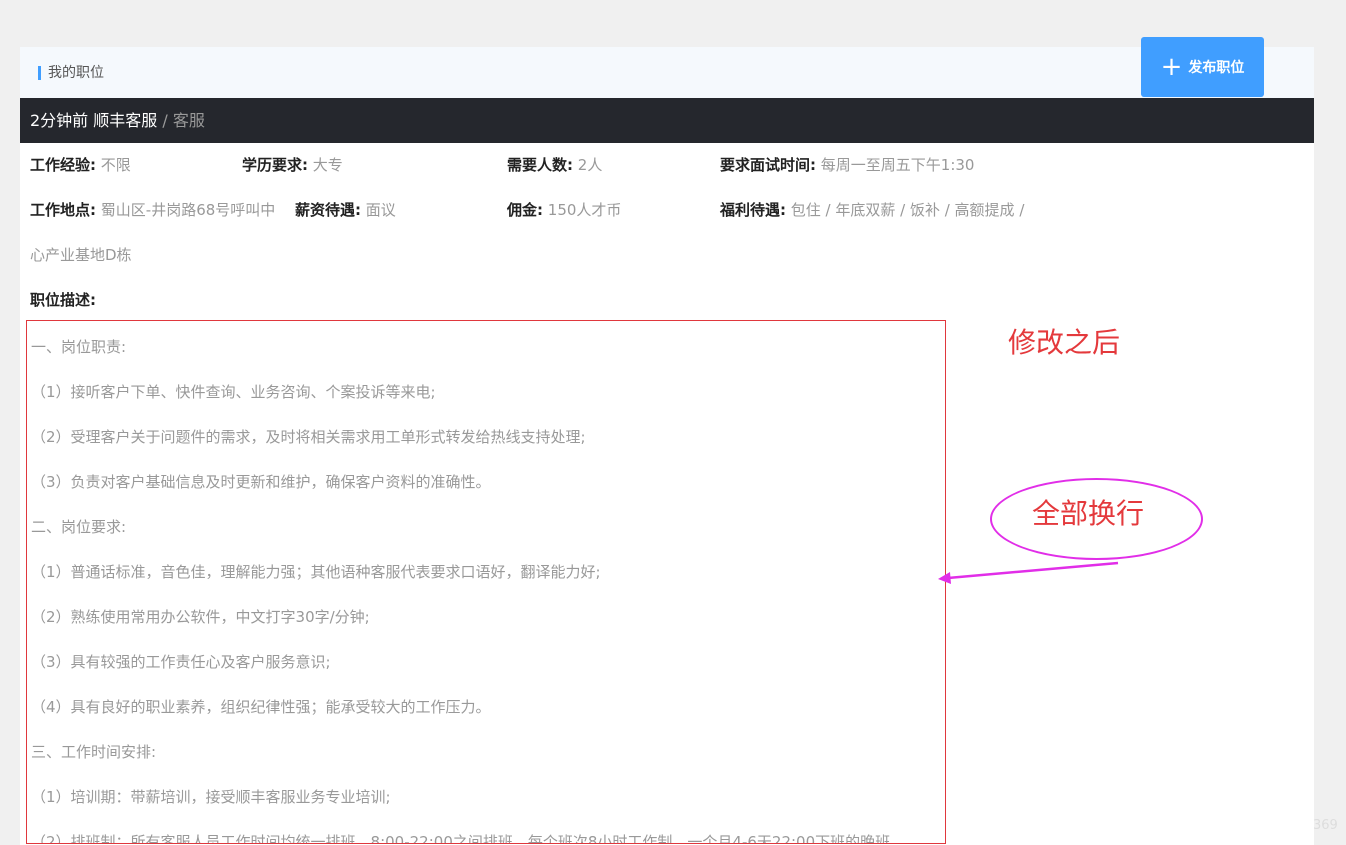 The image size is (1346, 845). Describe the element at coordinates (667, 120) in the screenshot. I see `job-title-bar: 2分钟前 顺丰客服 / 客服` at that location.